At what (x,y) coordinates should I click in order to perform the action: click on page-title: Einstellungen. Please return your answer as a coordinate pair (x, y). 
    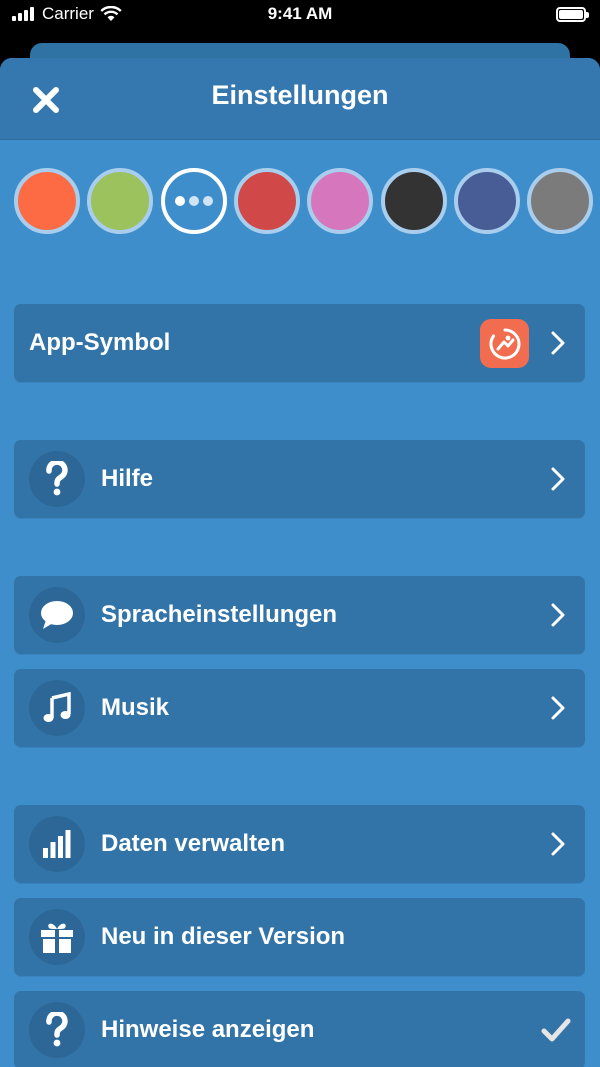
    Looking at the image, I should click on (300, 95).